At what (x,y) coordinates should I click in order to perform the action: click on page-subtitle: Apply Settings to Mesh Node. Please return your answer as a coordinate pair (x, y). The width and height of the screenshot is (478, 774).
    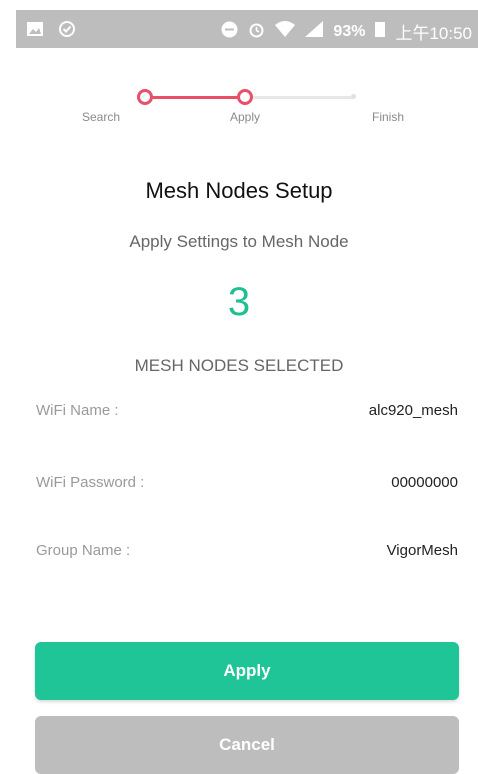
    Looking at the image, I should click on (239, 241).